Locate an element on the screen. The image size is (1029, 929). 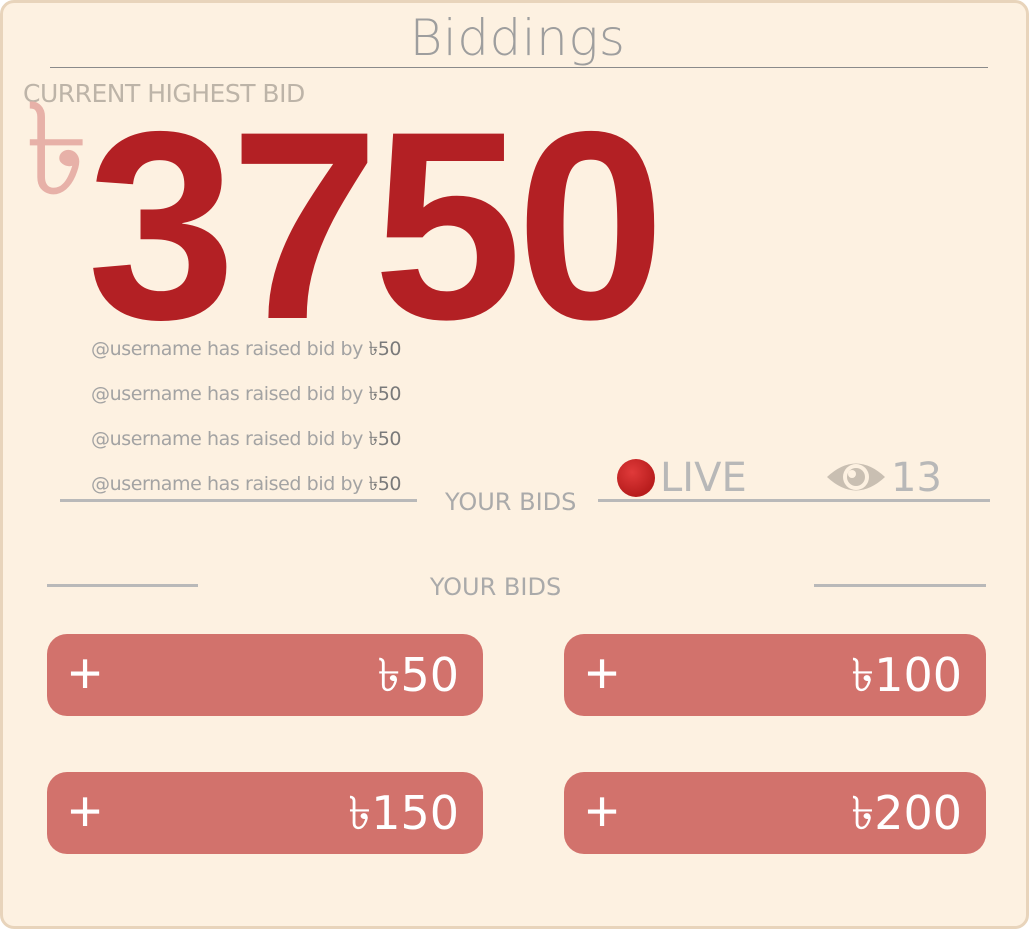
eye-icon is located at coordinates (856, 477).